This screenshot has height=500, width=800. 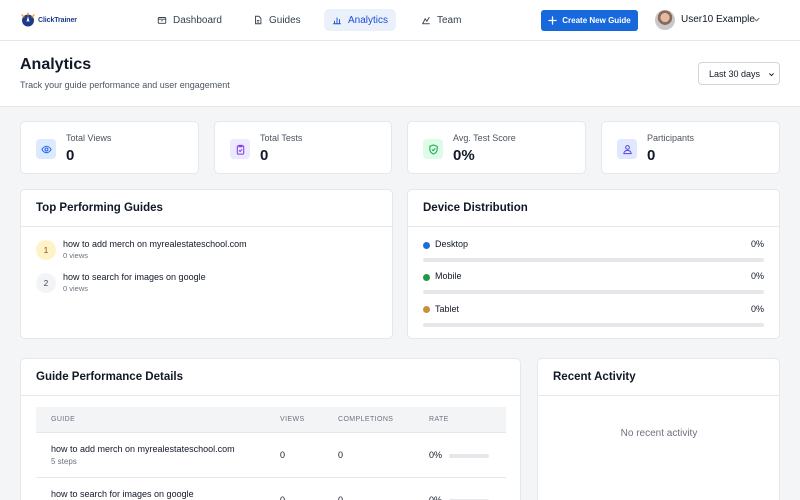 What do you see at coordinates (46, 250) in the screenshot?
I see `rank-badge: 1` at bounding box center [46, 250].